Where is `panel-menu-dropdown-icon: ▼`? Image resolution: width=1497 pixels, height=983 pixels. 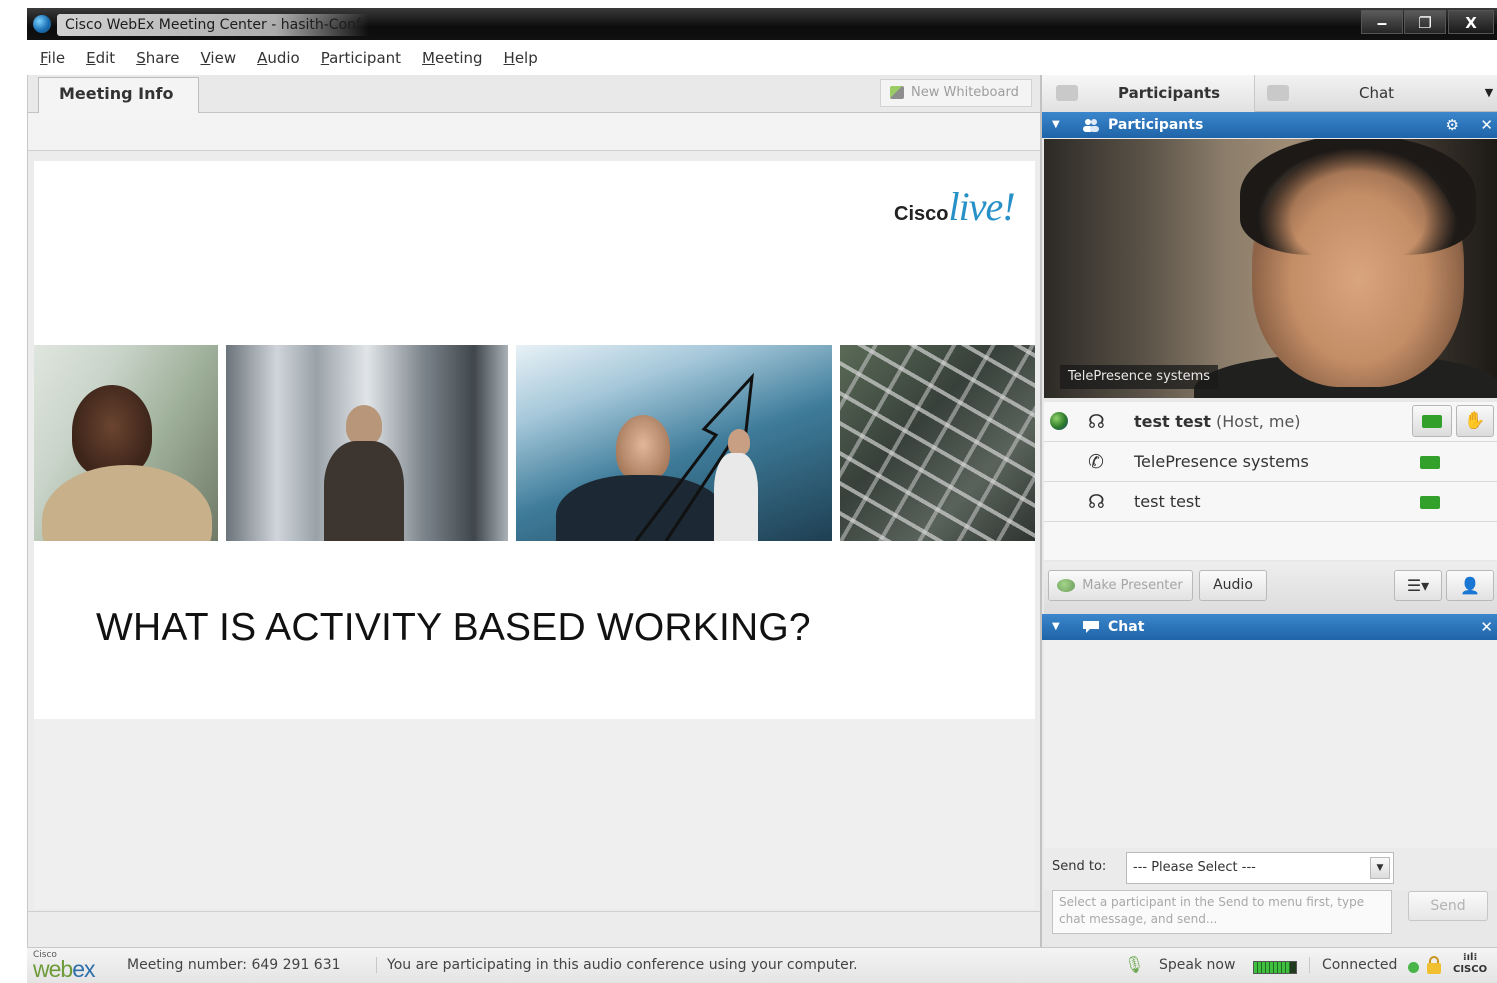 panel-menu-dropdown-icon: ▼ is located at coordinates (1488, 93).